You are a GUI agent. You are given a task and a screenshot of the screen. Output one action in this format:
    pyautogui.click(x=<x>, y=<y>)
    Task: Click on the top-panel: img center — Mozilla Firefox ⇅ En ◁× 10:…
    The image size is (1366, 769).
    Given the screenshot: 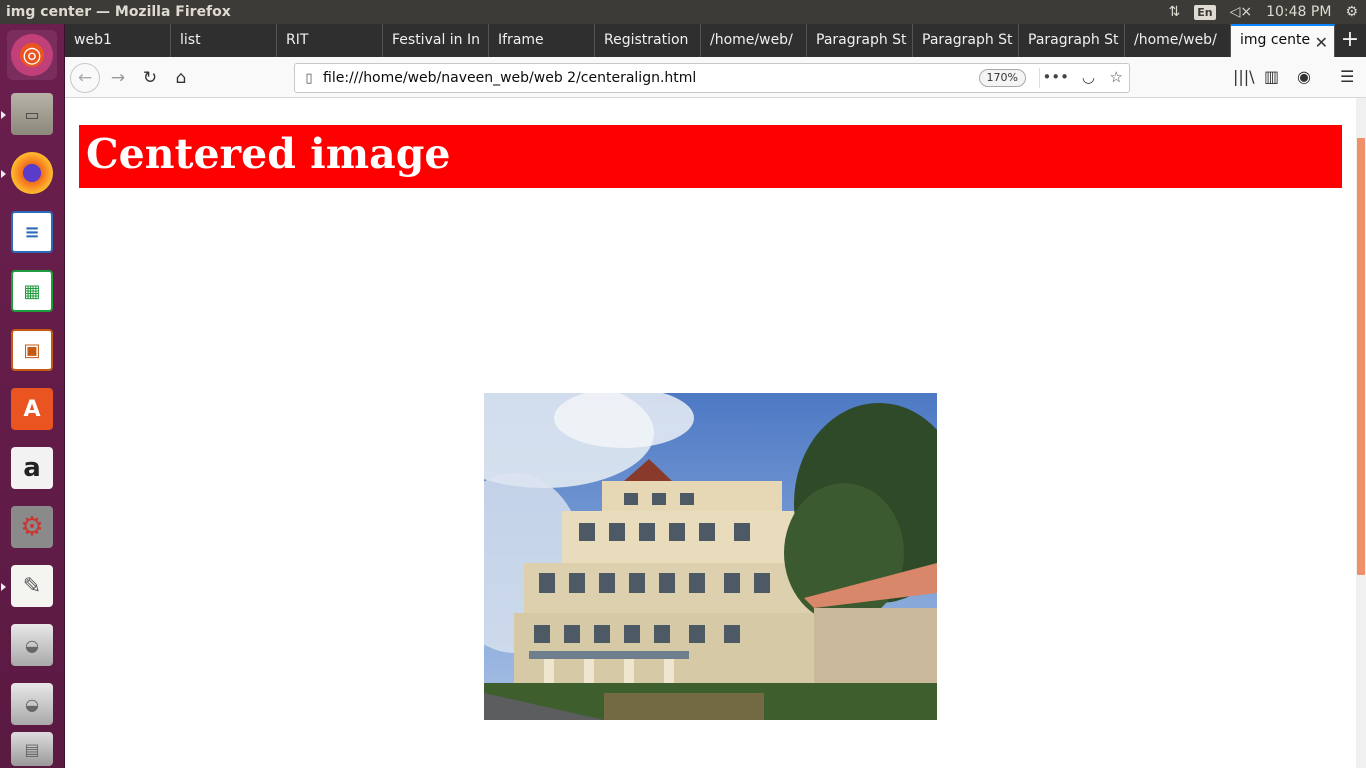 What is the action you would take?
    pyautogui.click(x=683, y=12)
    